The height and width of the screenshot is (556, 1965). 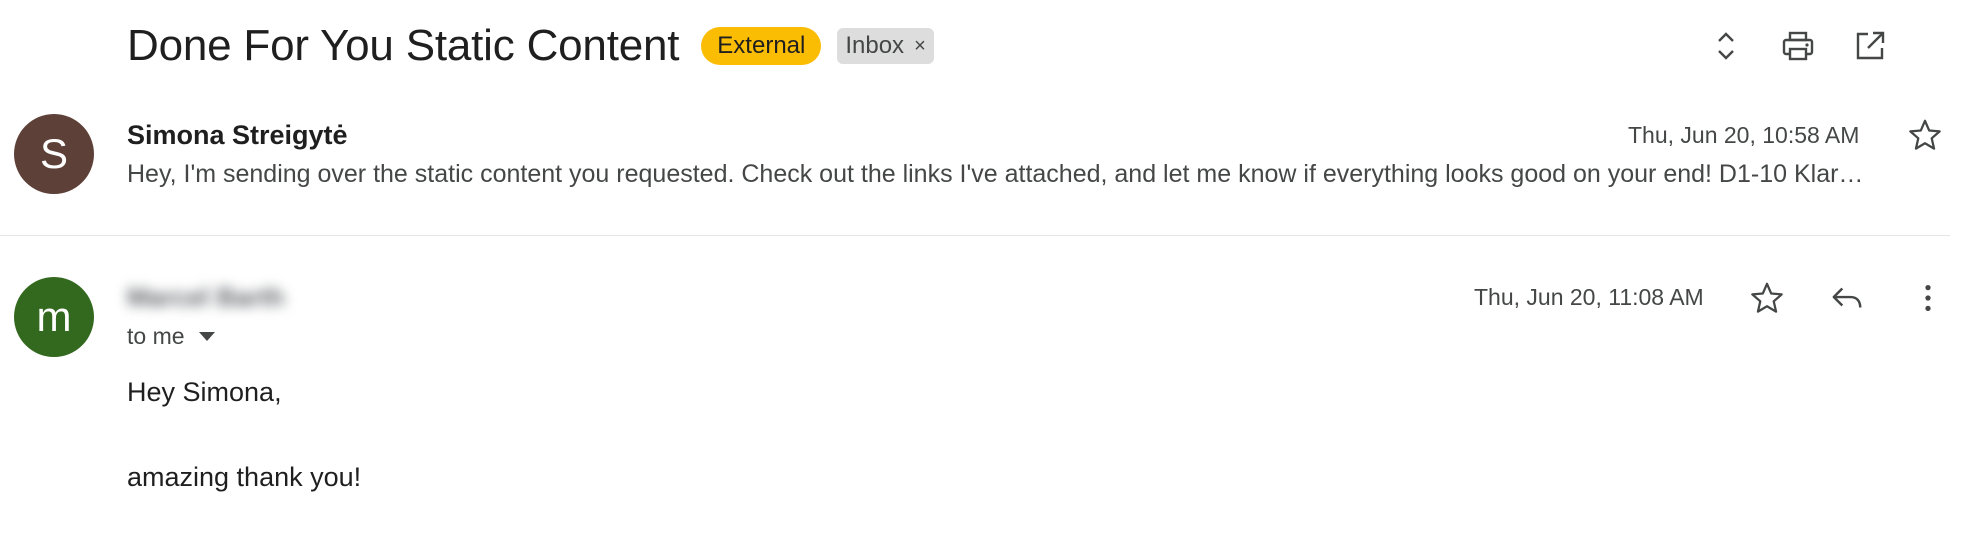 I want to click on message-timestamp: Thu, Jun 20, 11:08 AM, so click(x=1589, y=297).